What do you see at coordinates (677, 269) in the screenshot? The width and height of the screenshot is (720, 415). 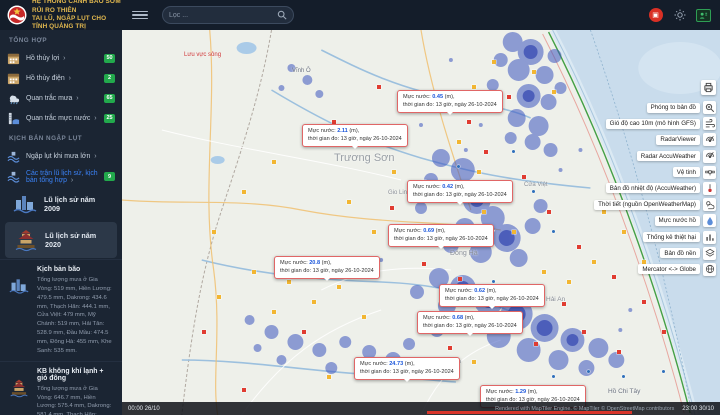 I see `control-projection-toggle: Mercator <-> Globe` at bounding box center [677, 269].